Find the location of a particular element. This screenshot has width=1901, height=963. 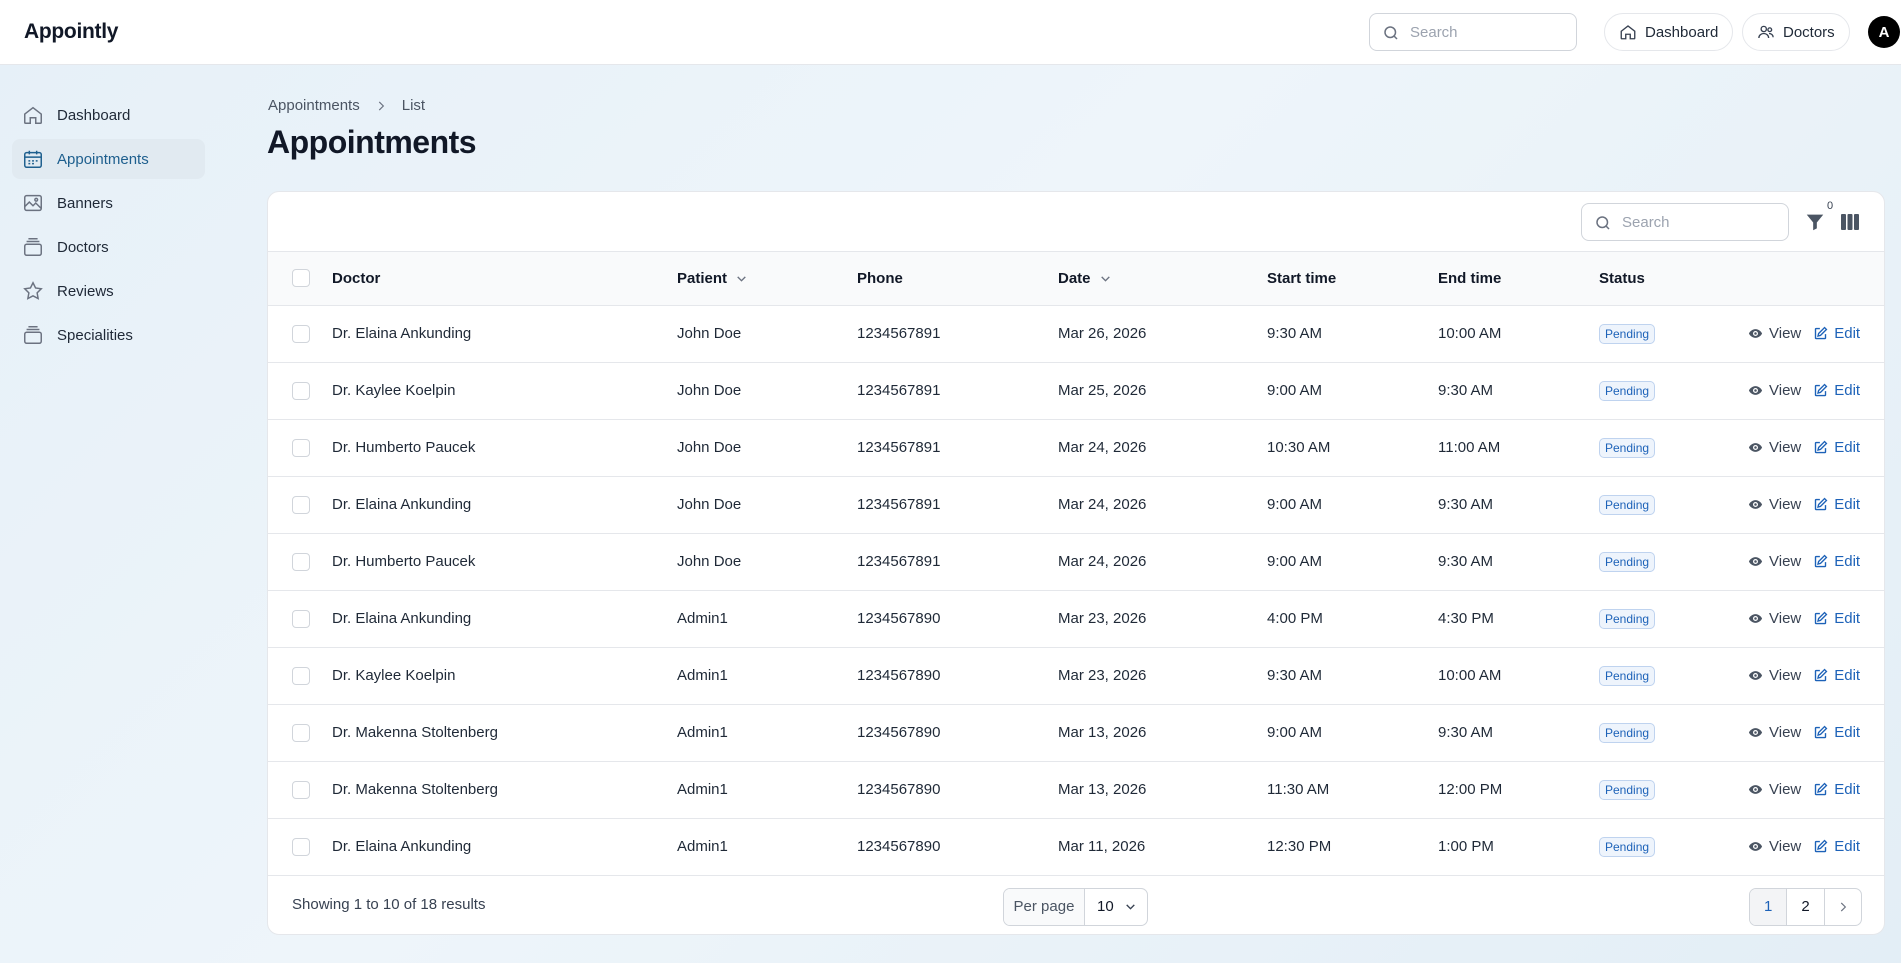

select-all-checkbox is located at coordinates (301, 278).